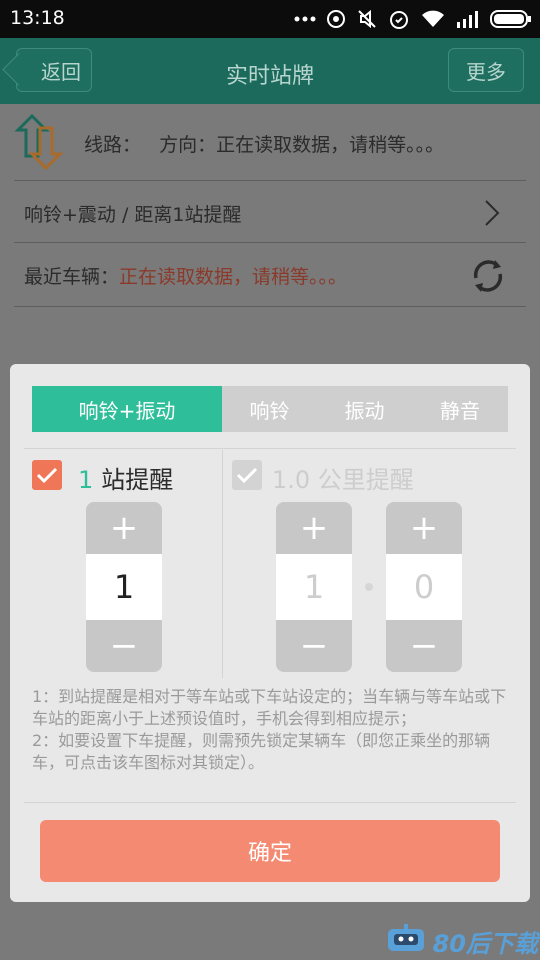  What do you see at coordinates (314, 528) in the screenshot?
I see `distance-integer-increment-button: +` at bounding box center [314, 528].